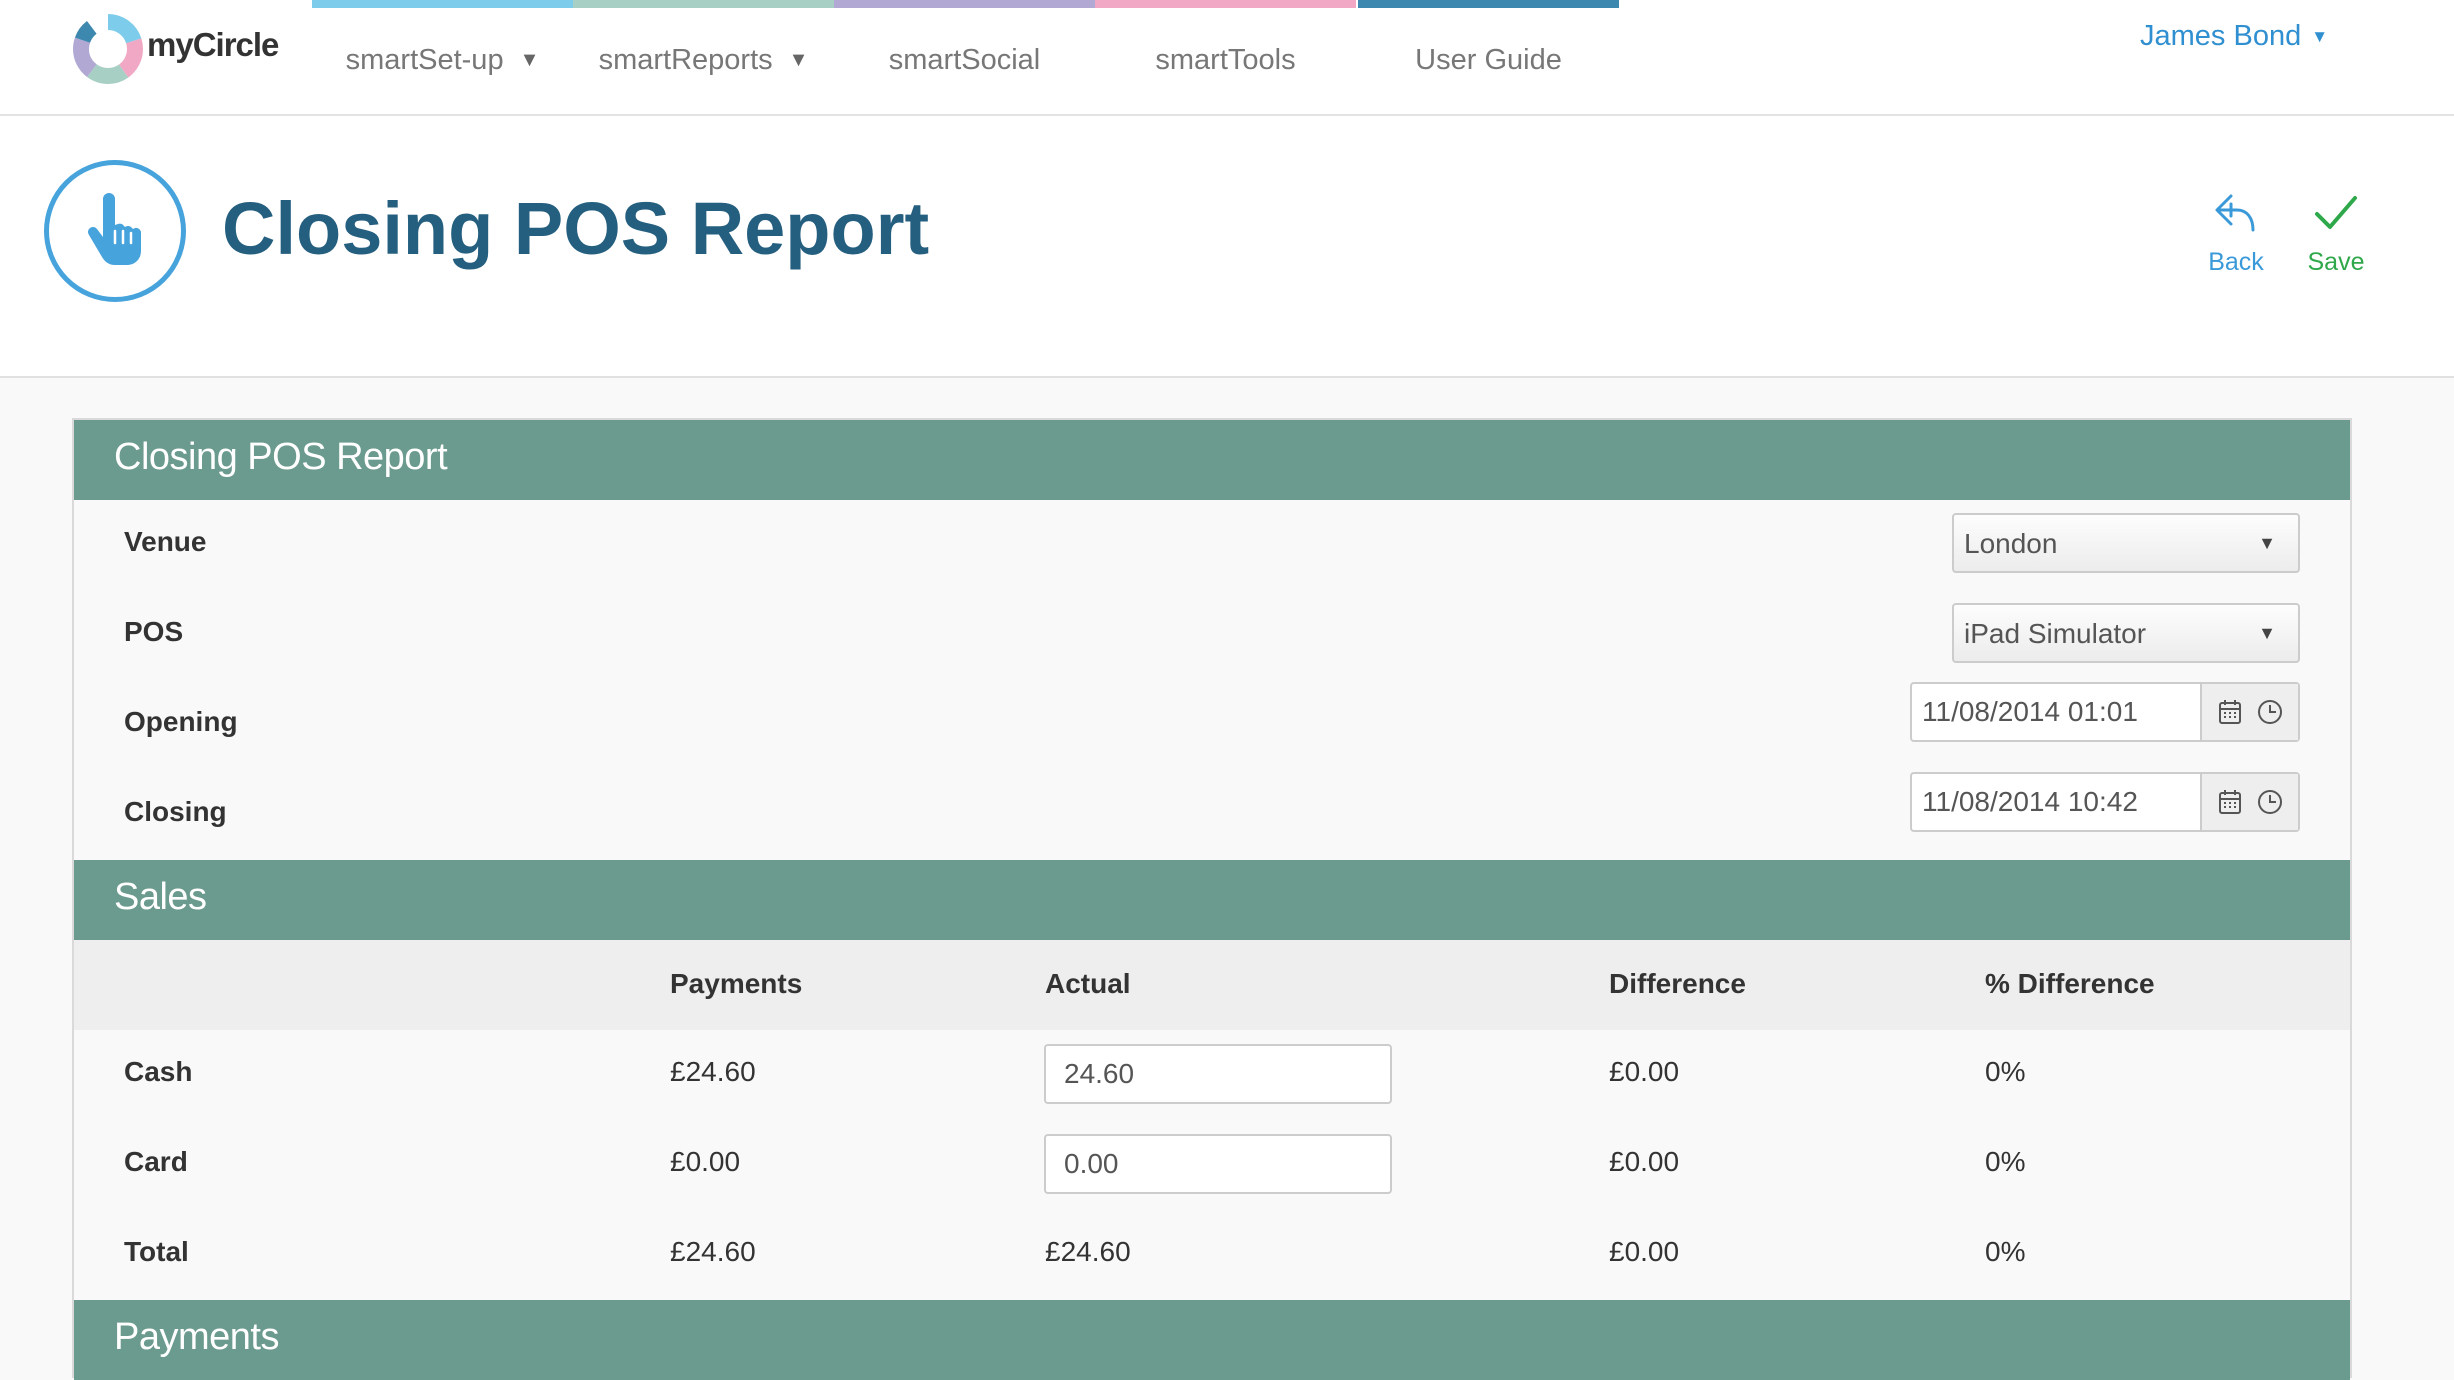 This screenshot has width=2454, height=1380. What do you see at coordinates (2070, 983) in the screenshot?
I see `column-header-pct-difference: % Difference` at bounding box center [2070, 983].